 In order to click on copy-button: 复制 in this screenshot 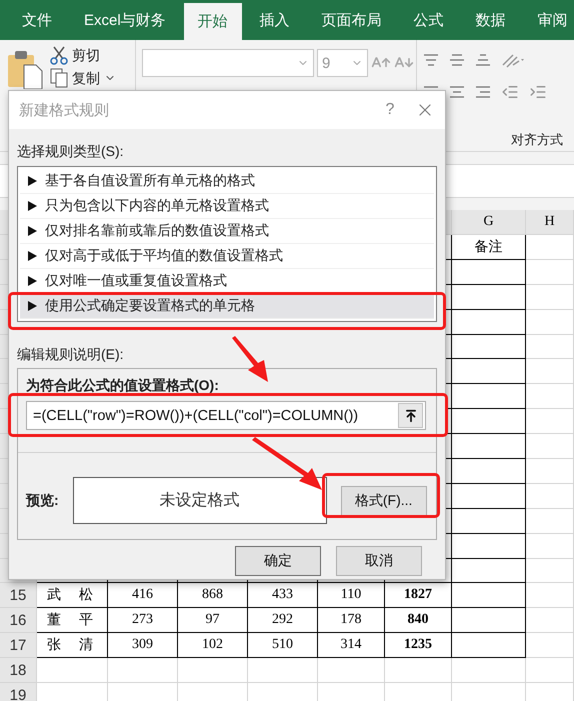, I will do `click(86, 78)`.